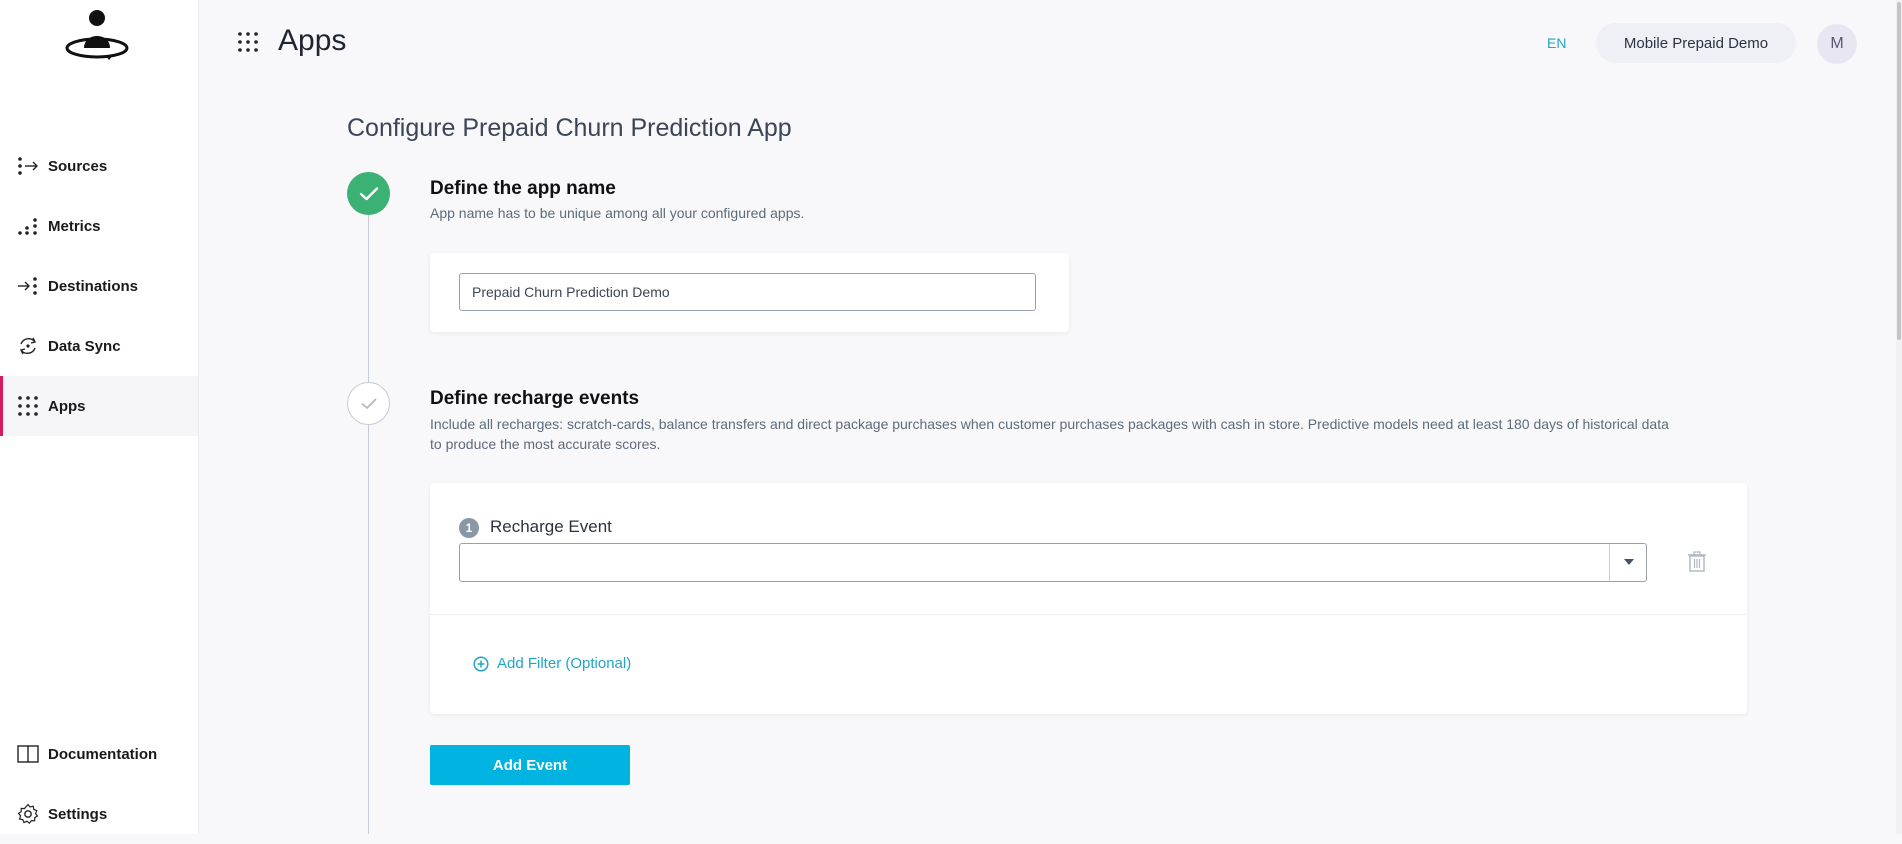  What do you see at coordinates (1556, 43) in the screenshot?
I see `language-switcher: EN` at bounding box center [1556, 43].